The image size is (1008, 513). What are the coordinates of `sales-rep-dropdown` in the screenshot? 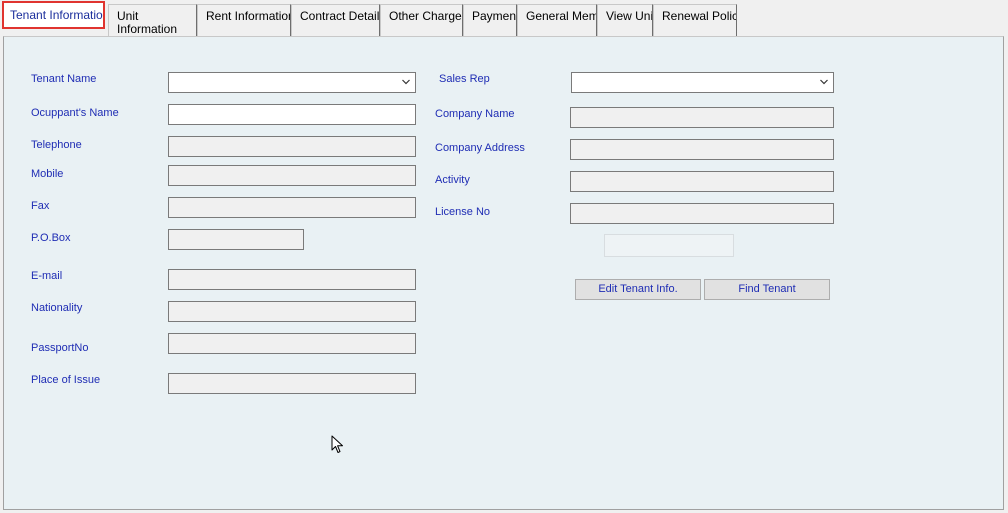 It's located at (702, 82).